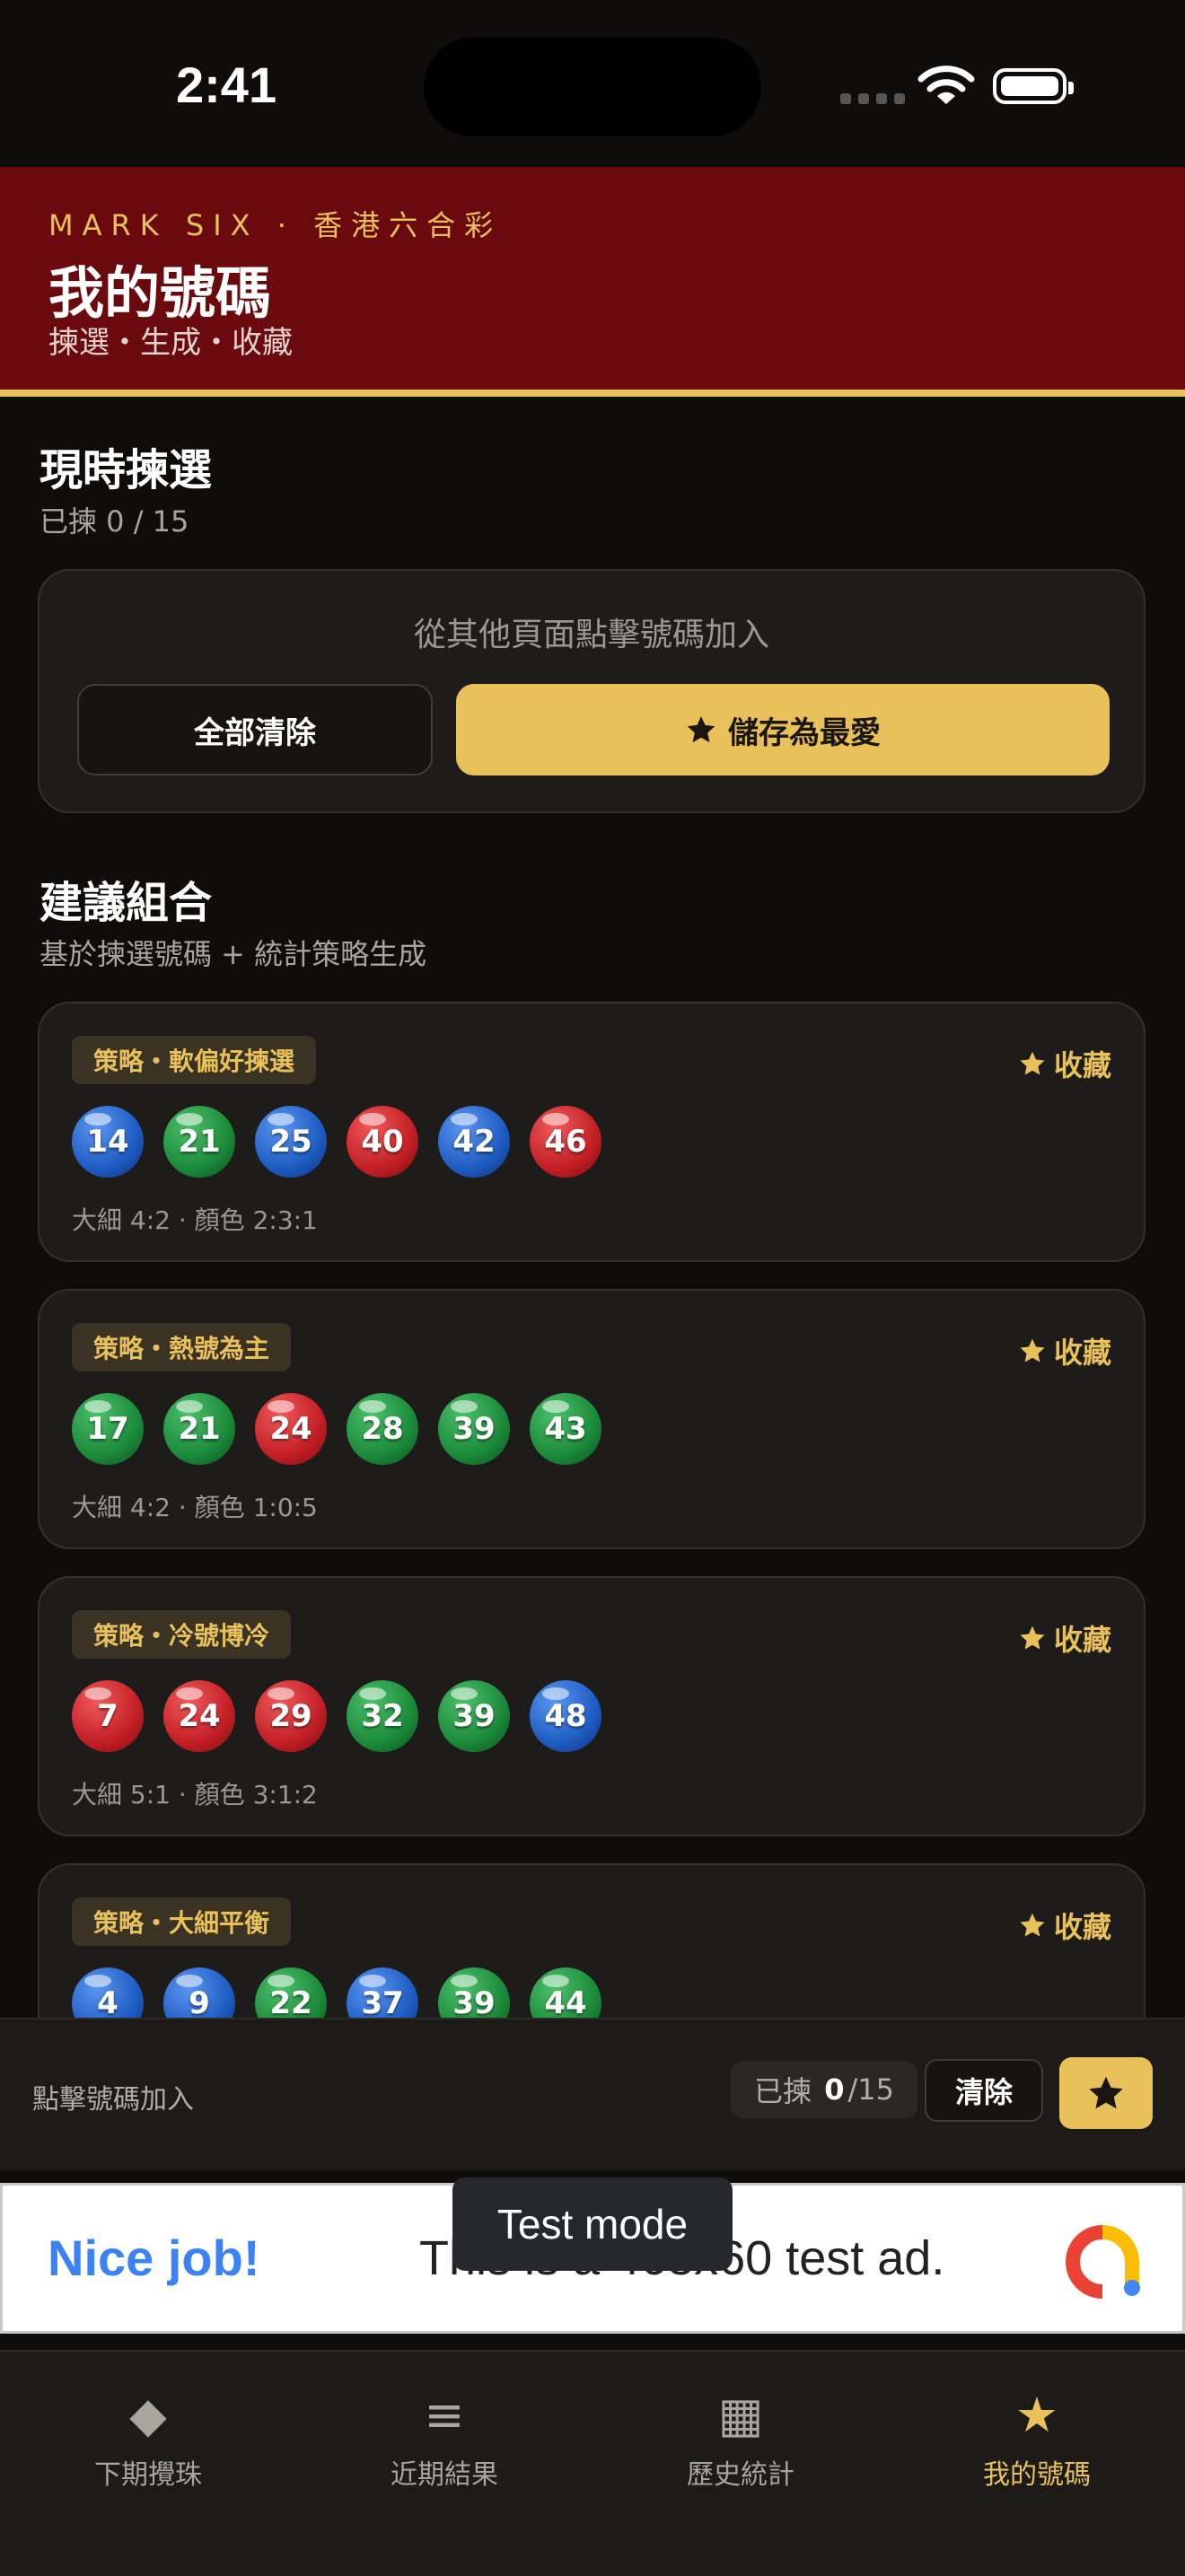 This screenshot has height=2576, width=1185. I want to click on selection-bar-clear-button: 清除, so click(984, 2090).